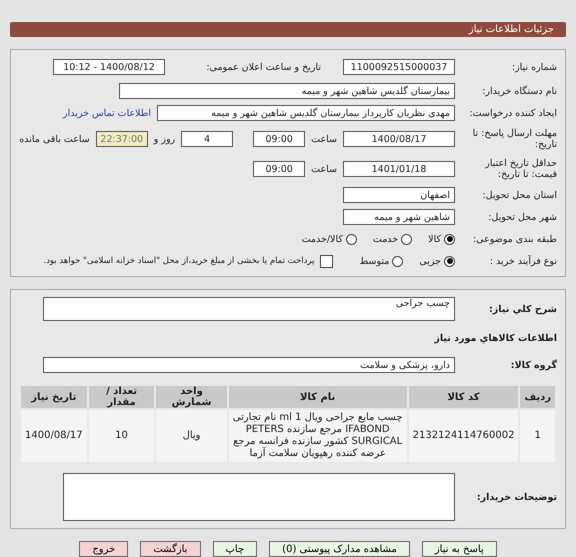 This screenshot has height=557, width=576. Describe the element at coordinates (520, 169) in the screenshot. I see `field-label: حداقل تاریخ اعتبار قیمت: تا تاریخ:` at that location.